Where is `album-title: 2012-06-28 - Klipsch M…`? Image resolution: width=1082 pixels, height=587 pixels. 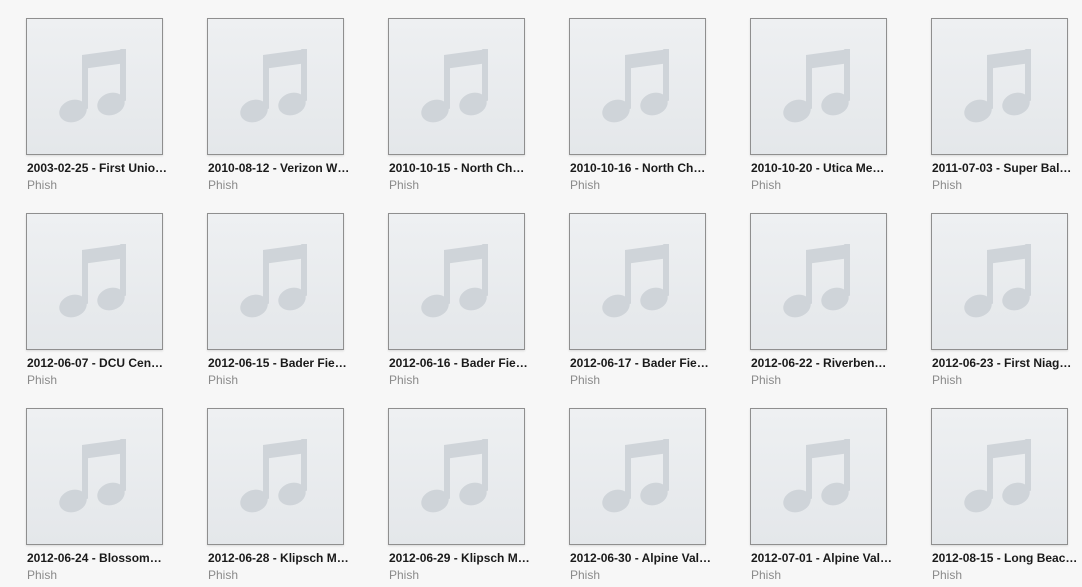 album-title: 2012-06-28 - Klipsch M… is located at coordinates (278, 558).